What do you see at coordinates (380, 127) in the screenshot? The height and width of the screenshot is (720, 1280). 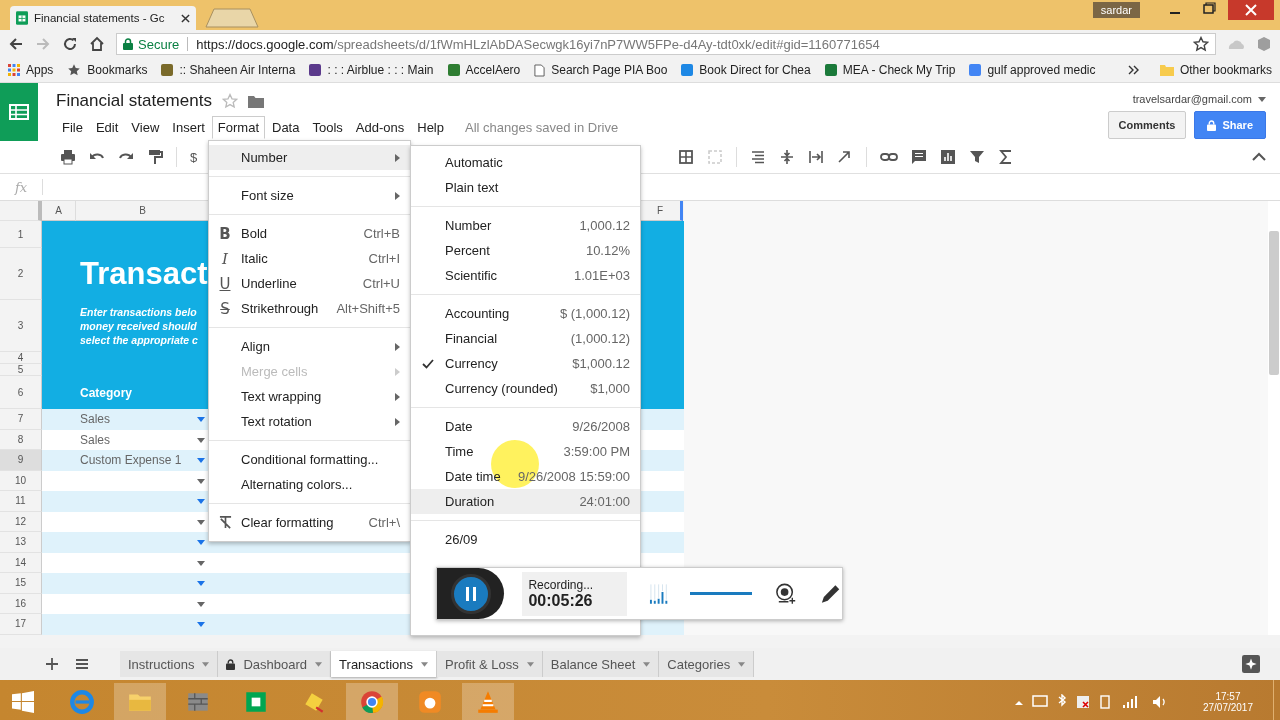 I see `menu-item: Add-ons` at bounding box center [380, 127].